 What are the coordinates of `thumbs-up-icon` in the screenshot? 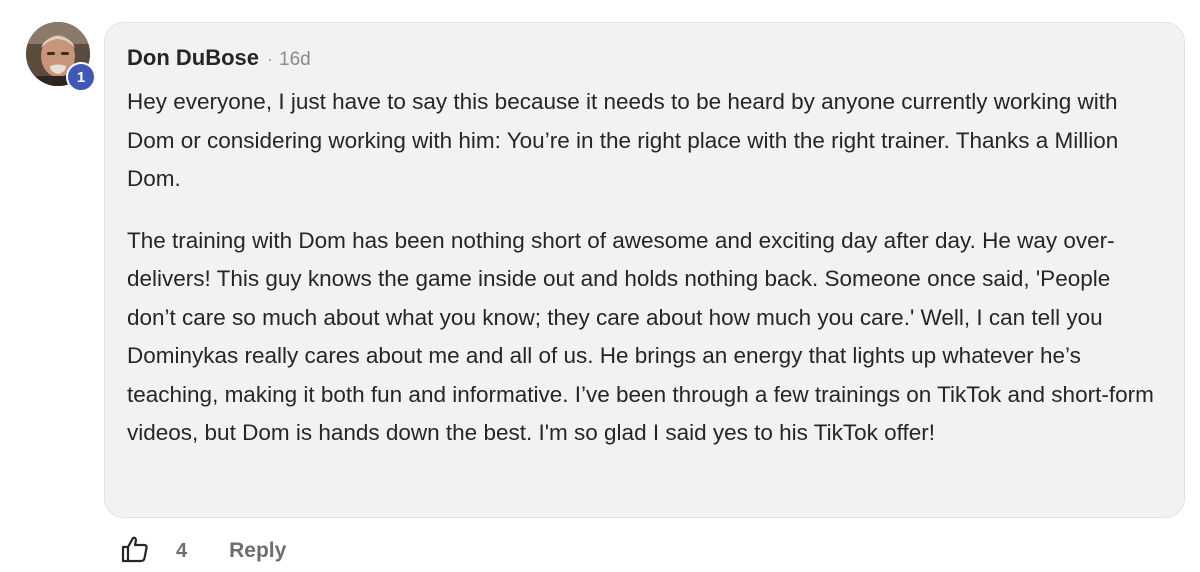 It's located at (135, 551).